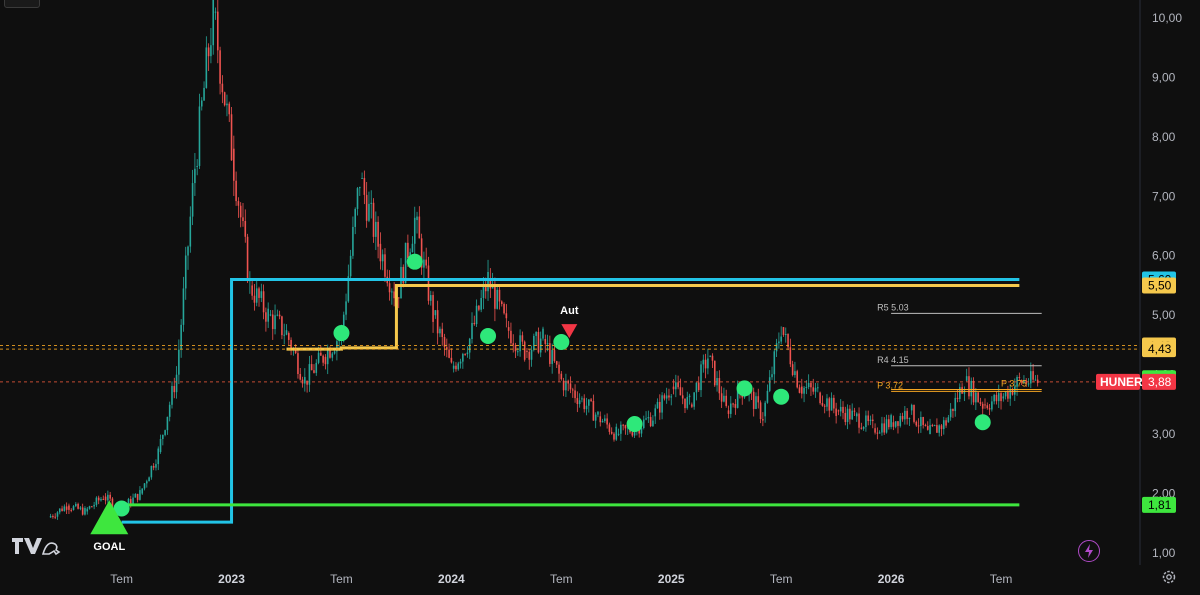 The height and width of the screenshot is (595, 1200). What do you see at coordinates (1164, 196) in the screenshot?
I see `y-tick-label: 7,00` at bounding box center [1164, 196].